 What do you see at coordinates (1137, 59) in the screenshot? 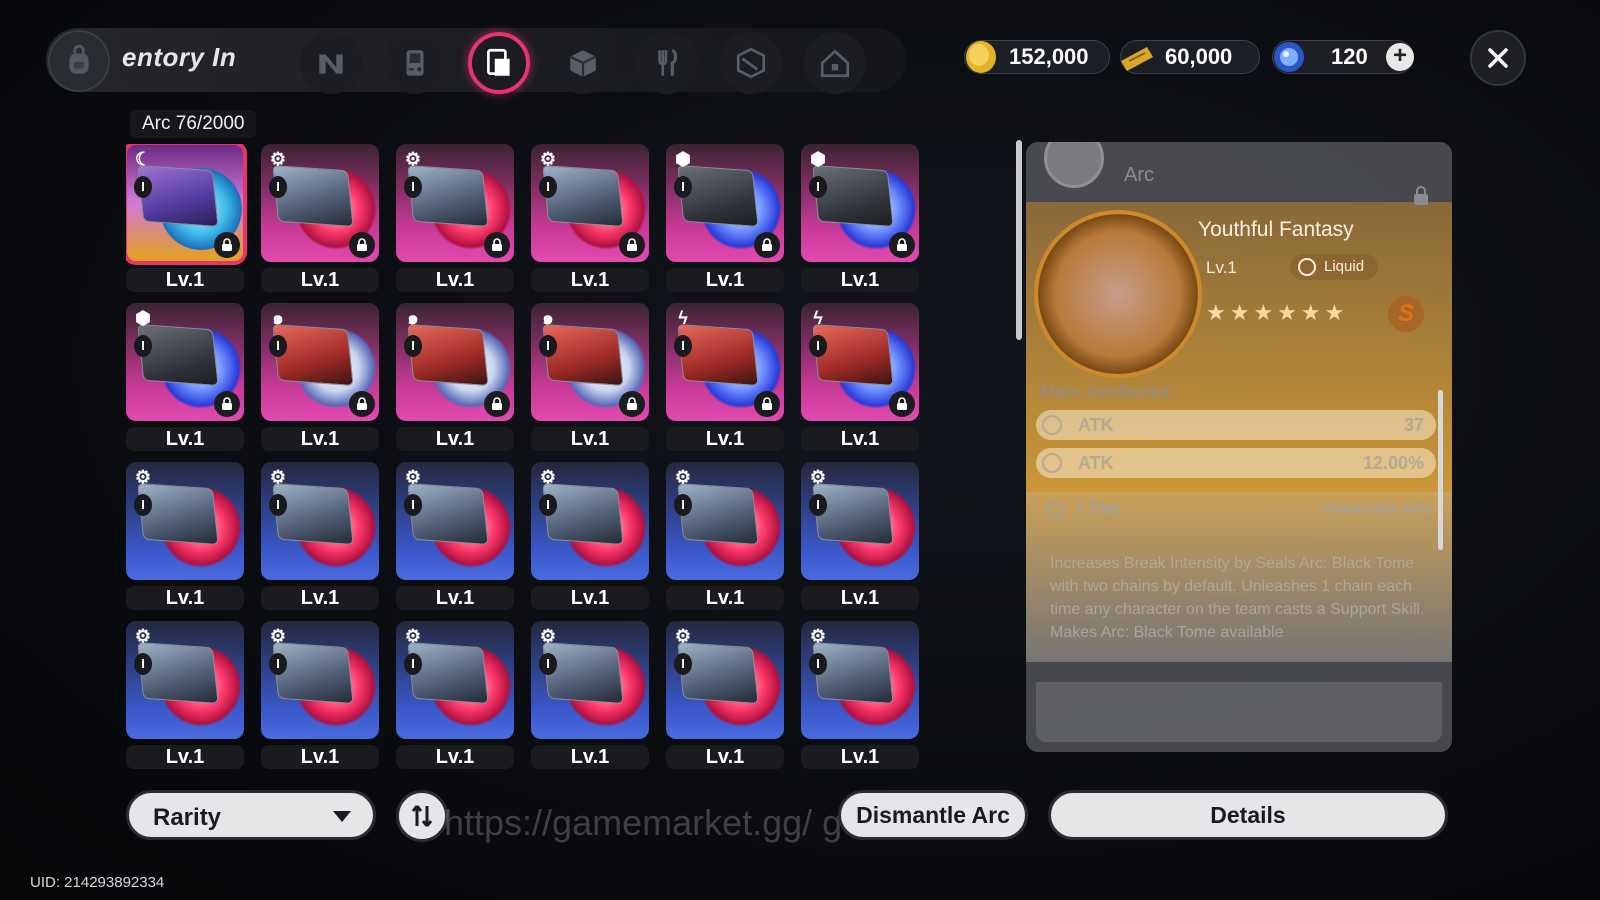
I see `ticket-icon` at bounding box center [1137, 59].